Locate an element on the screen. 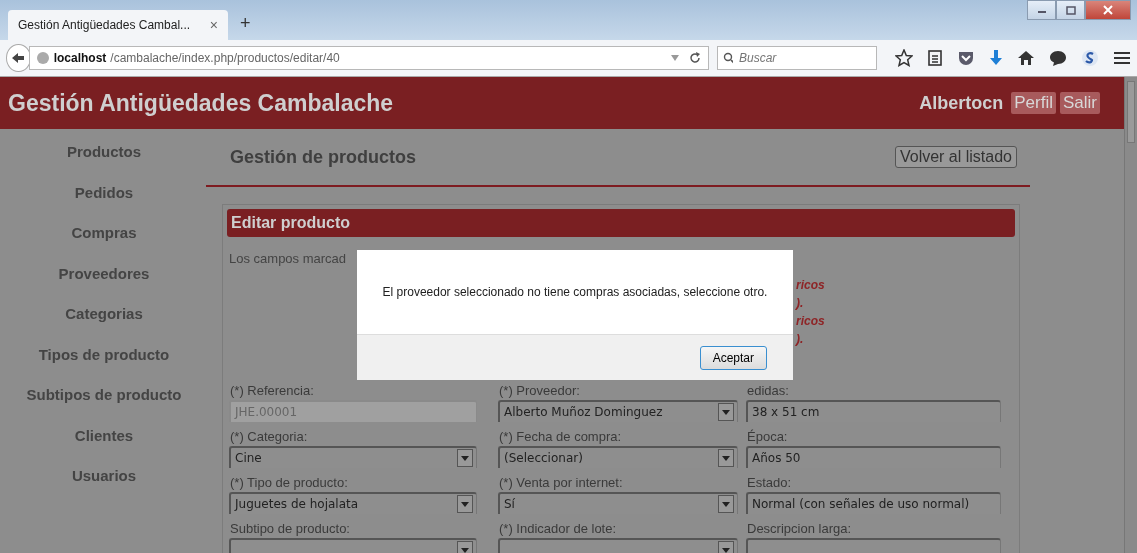 This screenshot has height=553, width=1137. dropdown-icon is located at coordinates (675, 58).